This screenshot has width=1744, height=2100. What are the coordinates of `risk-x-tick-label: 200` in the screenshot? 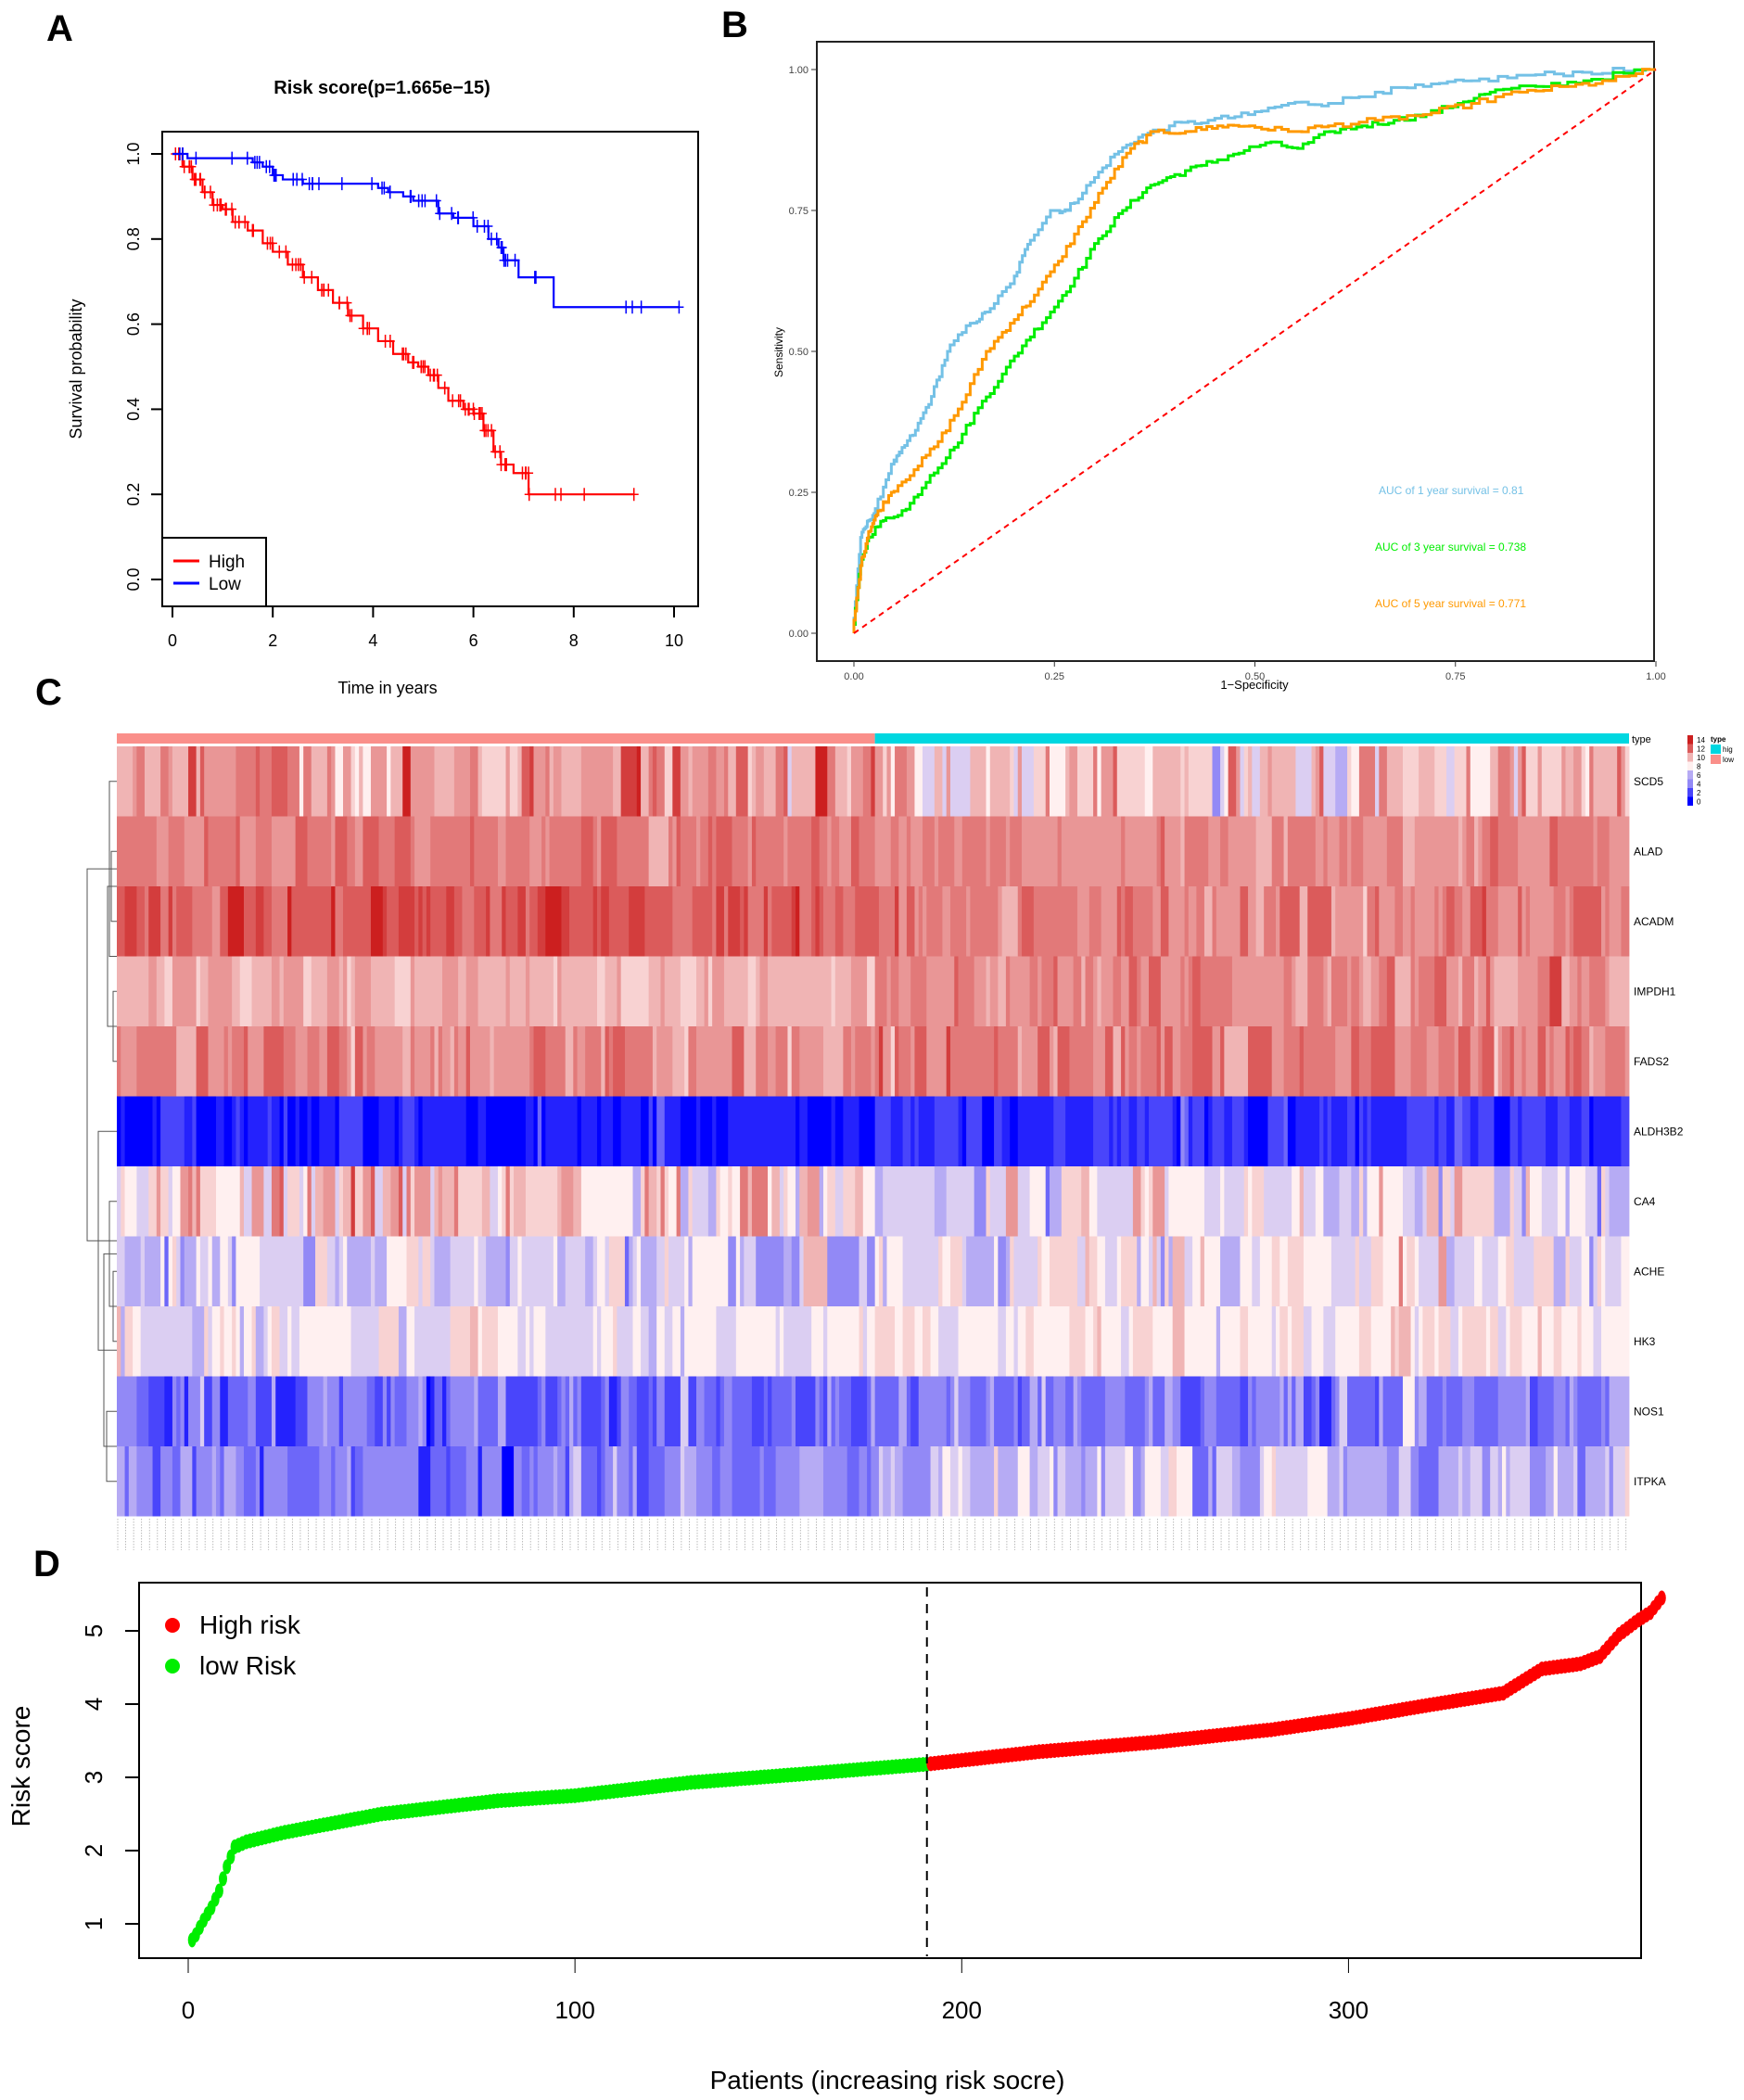 It's located at (962, 2010).